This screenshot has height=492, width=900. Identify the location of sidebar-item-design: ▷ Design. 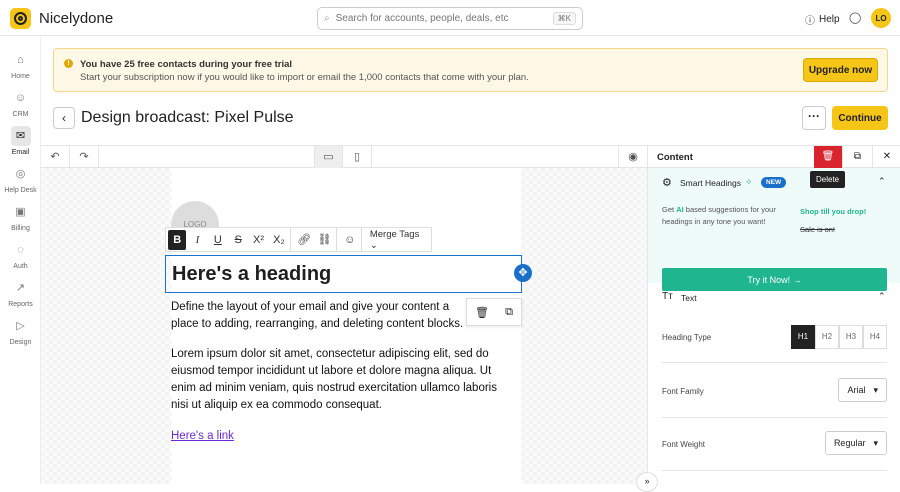
(20, 331).